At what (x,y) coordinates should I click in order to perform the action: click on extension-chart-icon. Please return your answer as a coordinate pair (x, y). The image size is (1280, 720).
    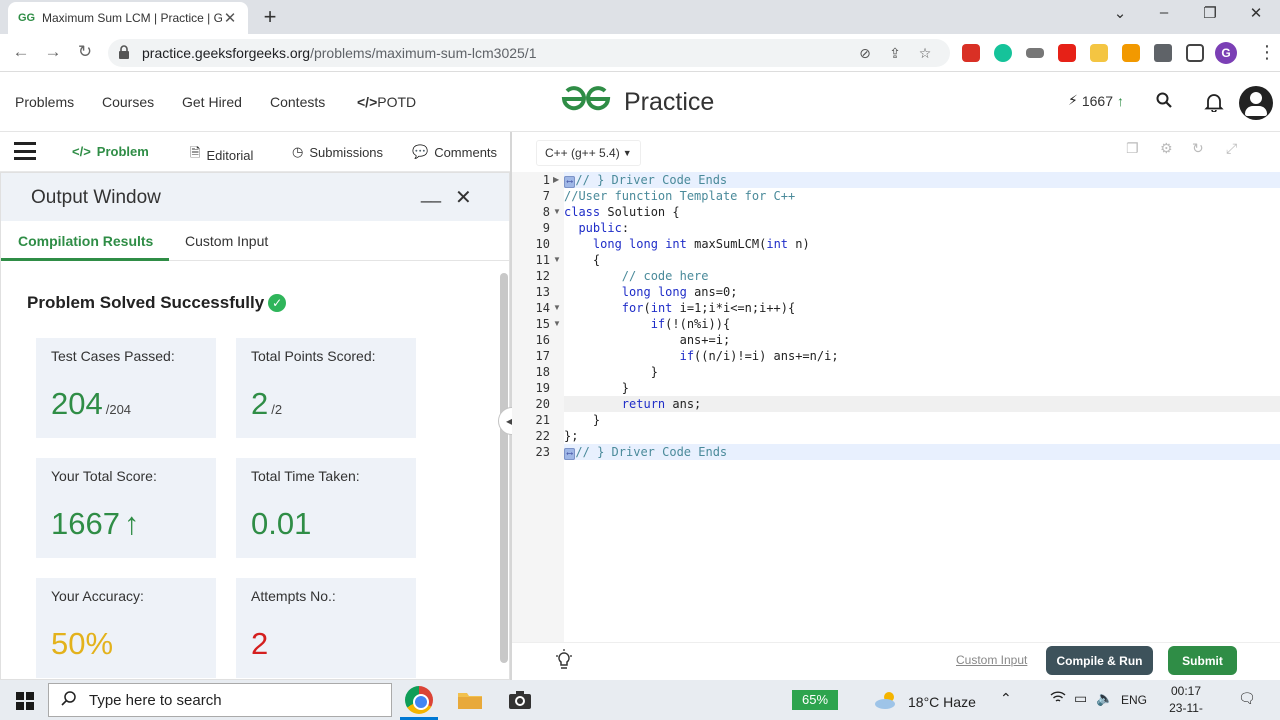
    Looking at the image, I should click on (1099, 53).